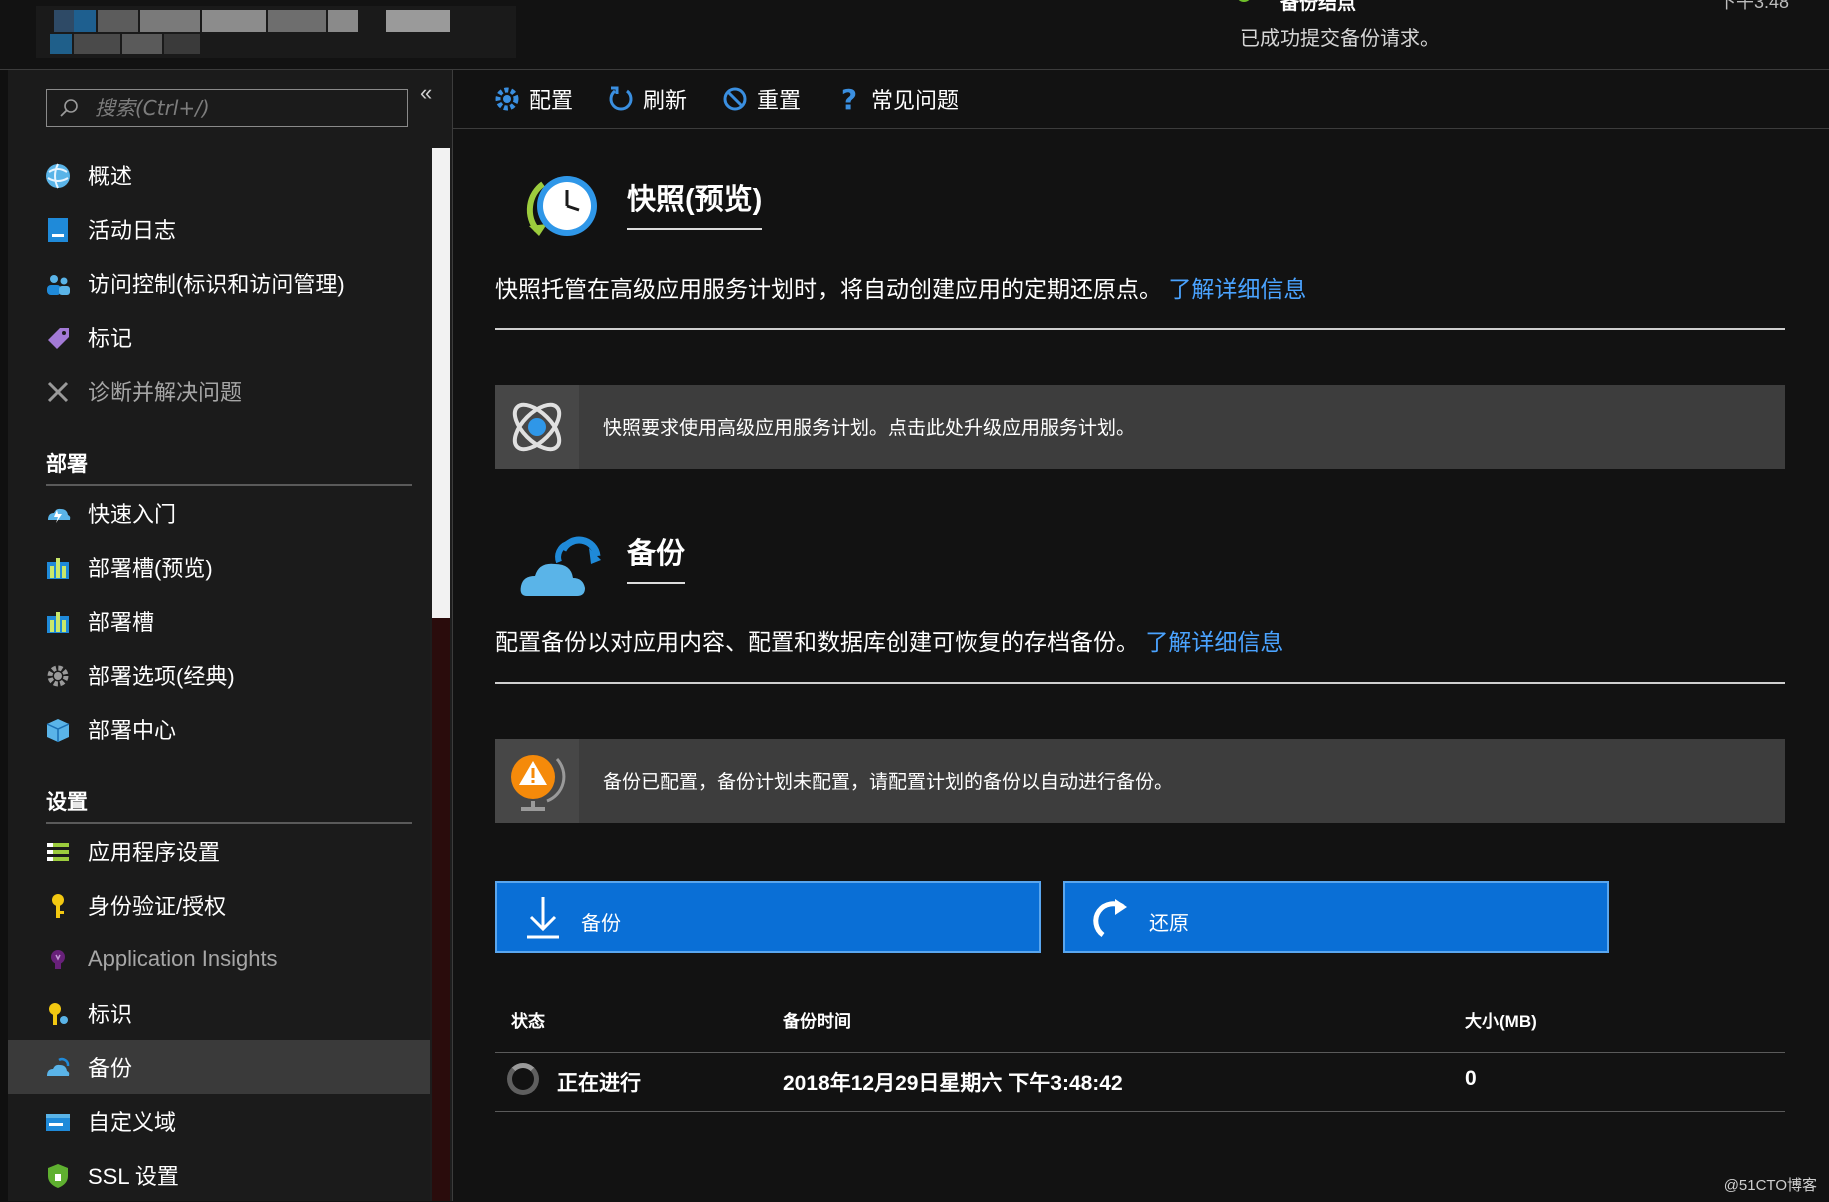 The image size is (1829, 1202). Describe the element at coordinates (276, 32) in the screenshot. I see `blurred-resource-title` at that location.